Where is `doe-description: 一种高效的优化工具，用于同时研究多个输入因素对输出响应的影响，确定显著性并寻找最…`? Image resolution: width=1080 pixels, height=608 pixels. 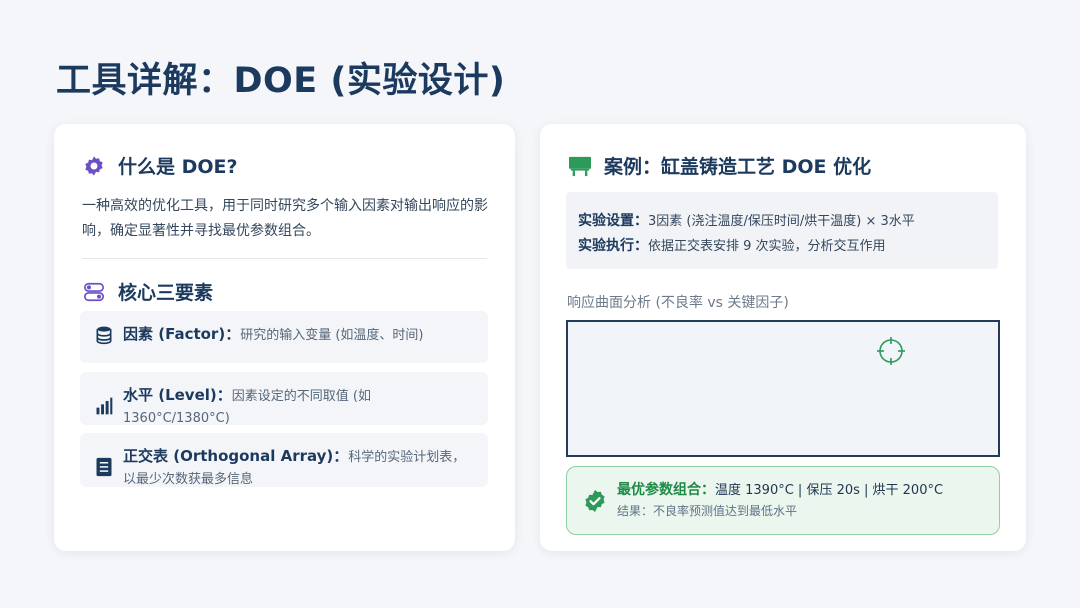
doe-description: 一种高效的优化工具，用于同时研究多个输入因素对输出响应的影响，确定显著性并寻找最… is located at coordinates (285, 218).